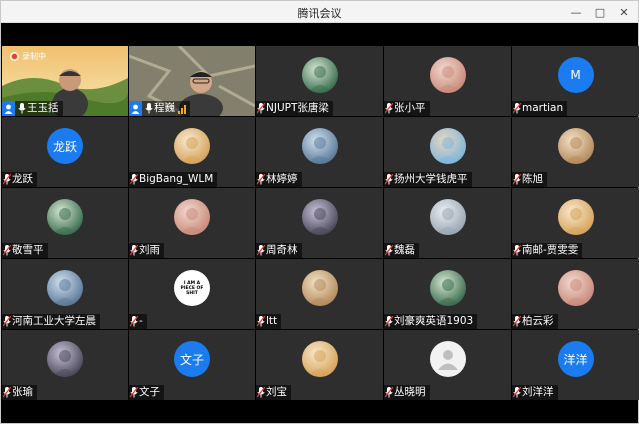 This screenshot has height=424, width=639. Describe the element at coordinates (538, 321) in the screenshot. I see `participant-name: 柏云彩` at that location.